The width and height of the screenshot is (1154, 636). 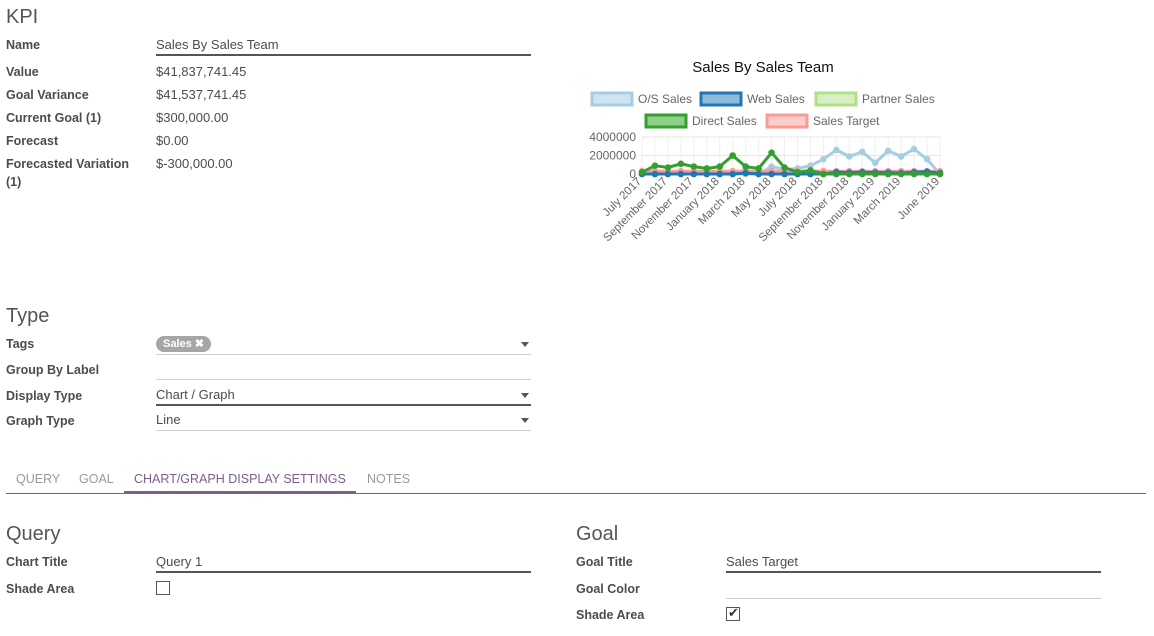 What do you see at coordinates (525, 420) in the screenshot?
I see `graph-type-dropdown-icon` at bounding box center [525, 420].